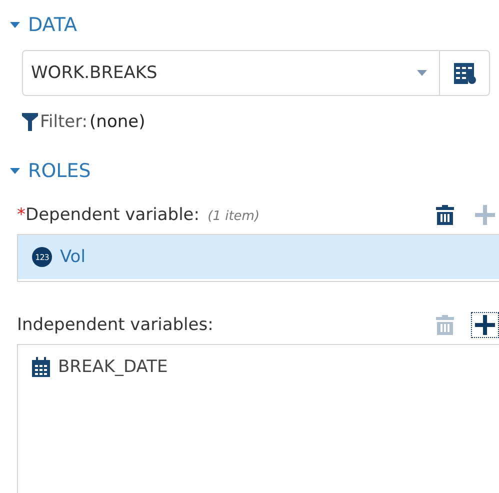 The image size is (499, 493). Describe the element at coordinates (258, 257) in the screenshot. I see `variable-item: 123 Vol` at that location.